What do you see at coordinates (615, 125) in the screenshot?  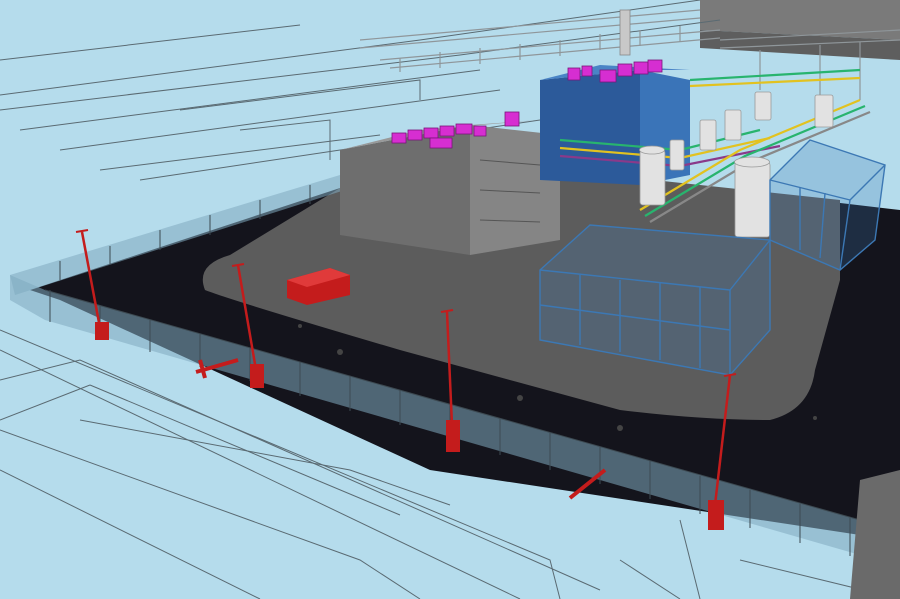 I see `blue-process-building` at bounding box center [615, 125].